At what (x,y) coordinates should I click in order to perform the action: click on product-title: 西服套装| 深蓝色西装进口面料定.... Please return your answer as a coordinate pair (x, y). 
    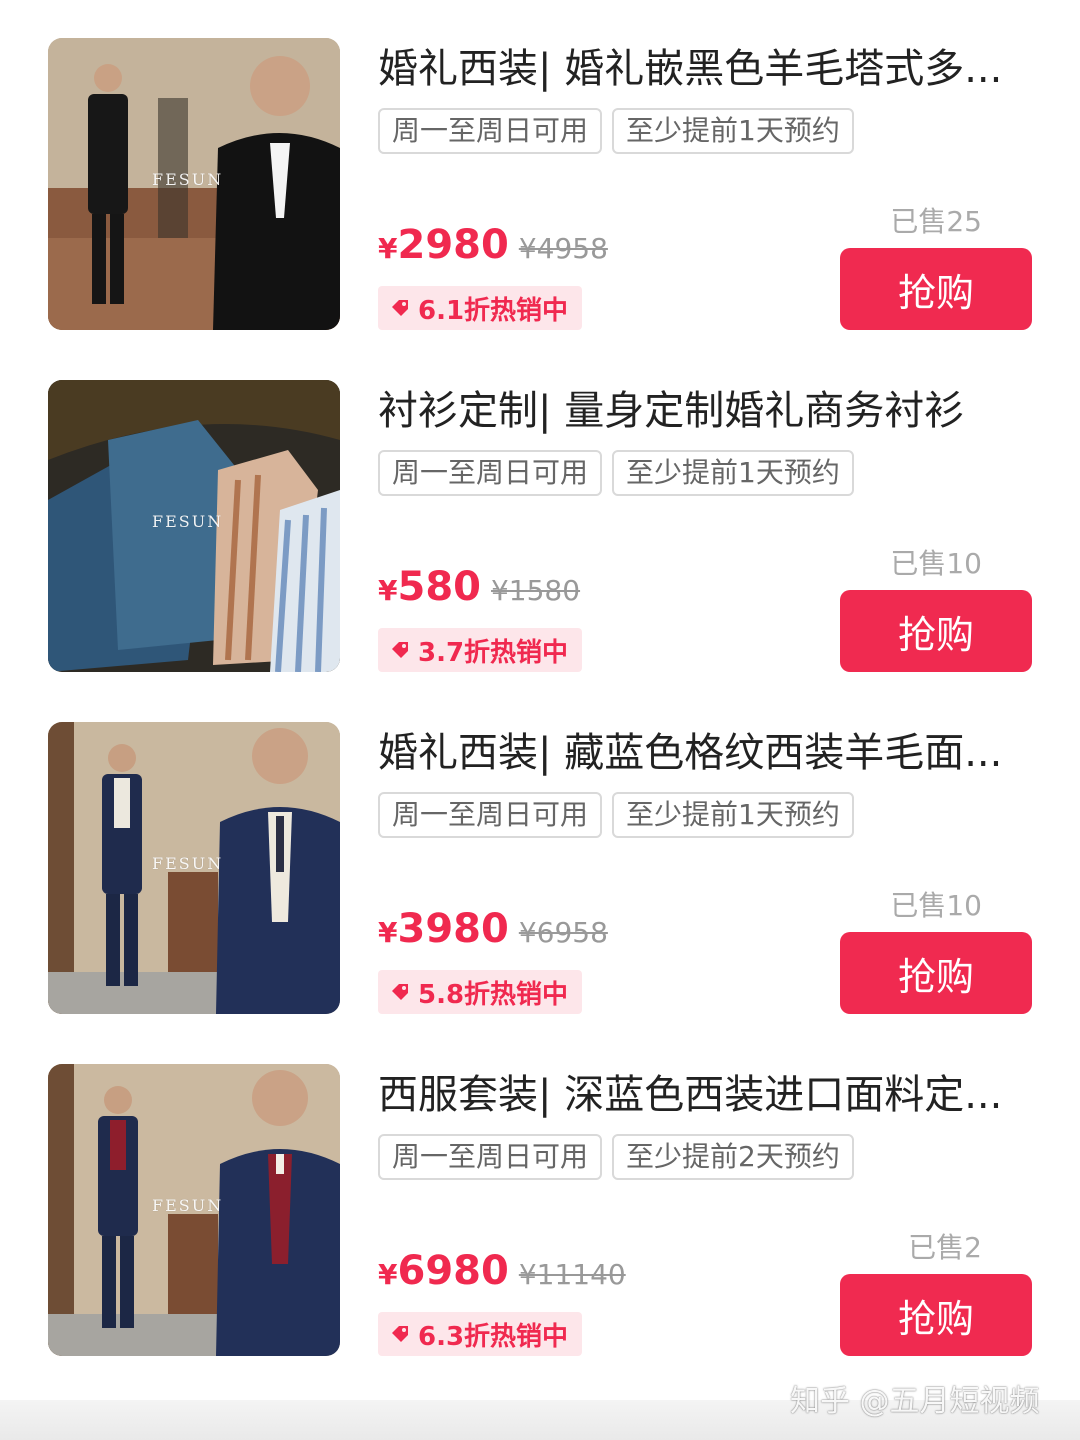
    Looking at the image, I should click on (703, 1095).